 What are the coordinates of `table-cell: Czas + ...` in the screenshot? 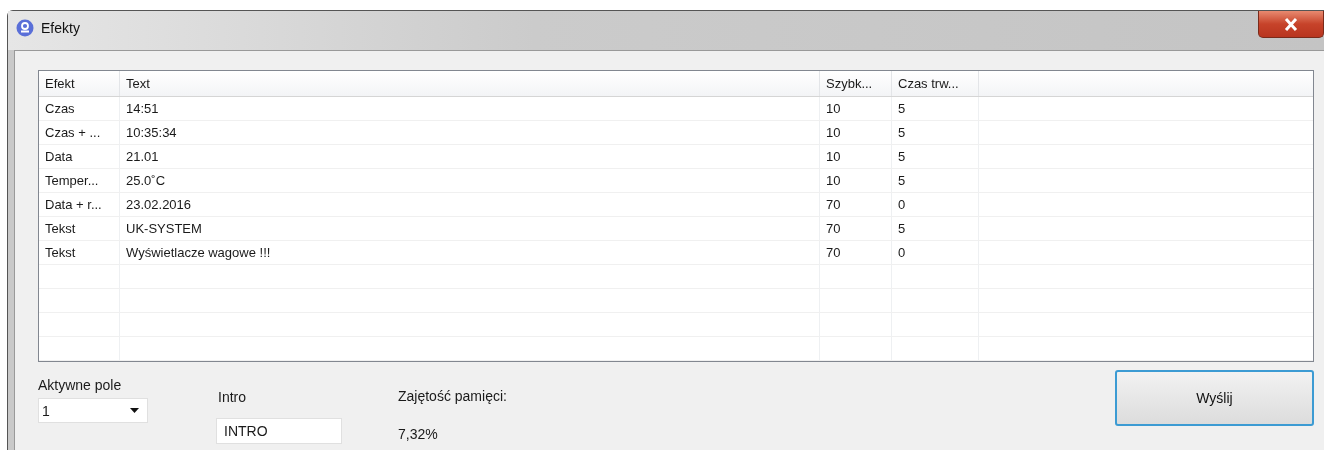 It's located at (79, 132).